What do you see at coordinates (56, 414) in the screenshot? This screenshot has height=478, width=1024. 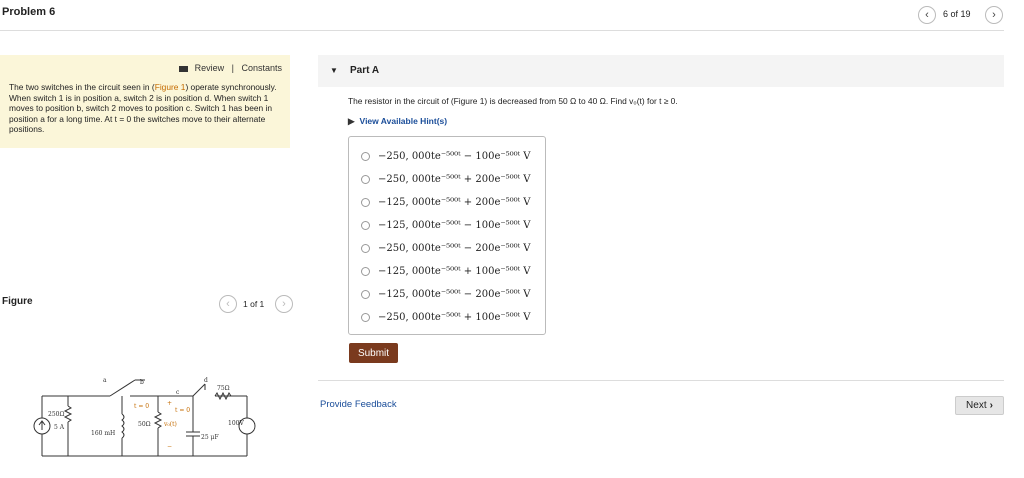 I see `r250-label: 250Ω` at bounding box center [56, 414].